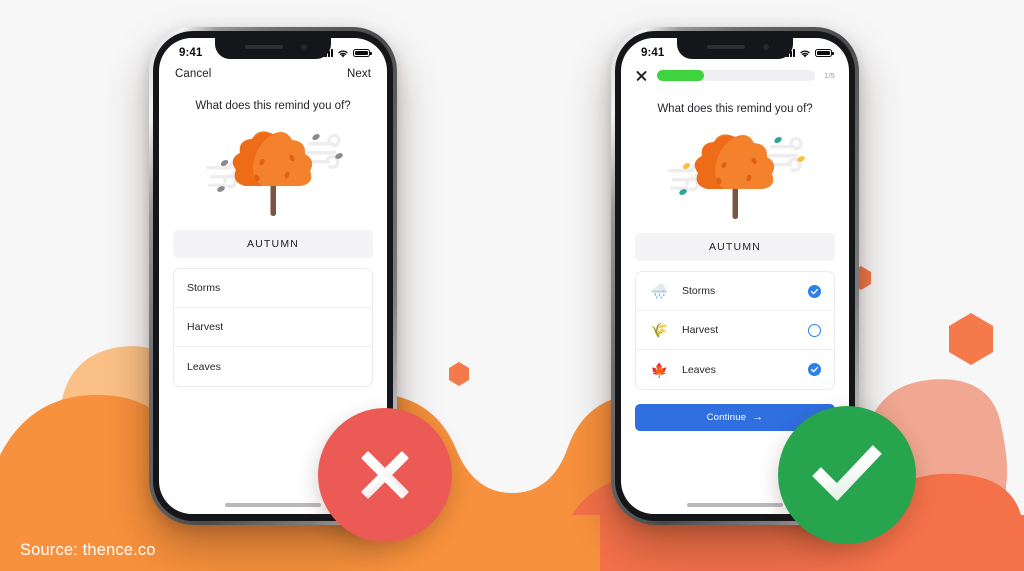  What do you see at coordinates (659, 291) in the screenshot?
I see `rain-cloud-emoji: 🌧️` at bounding box center [659, 291].